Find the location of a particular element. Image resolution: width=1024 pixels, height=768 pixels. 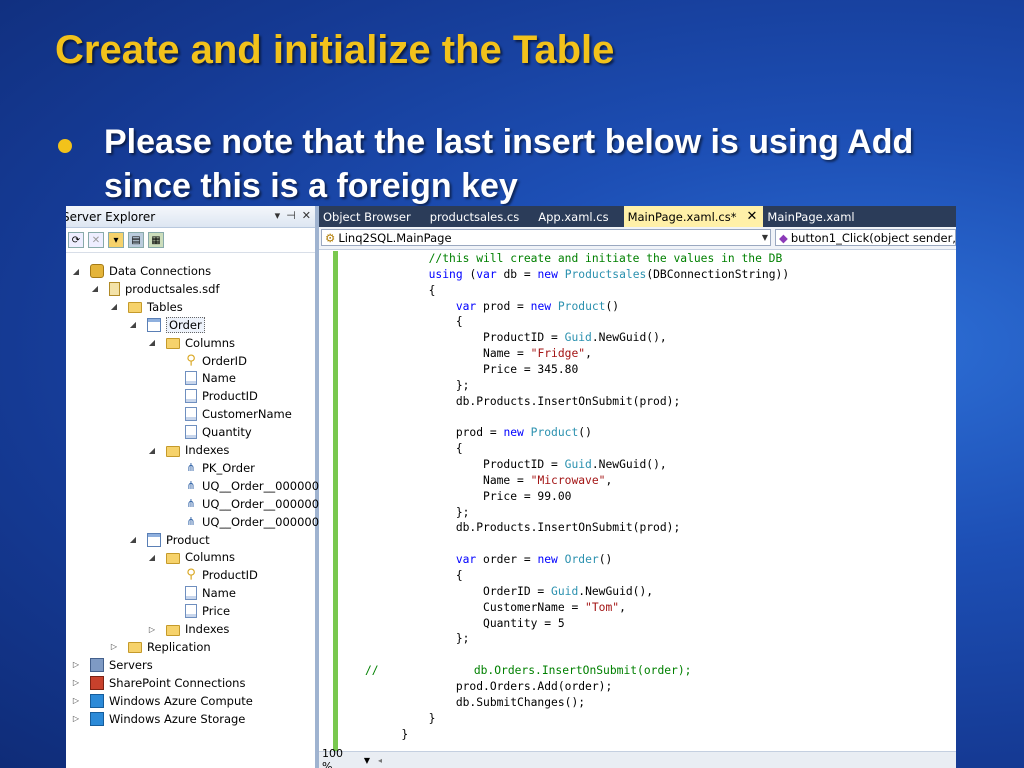

tree-item: ▷ Windows Azure Storage is located at coordinates (157, 719).